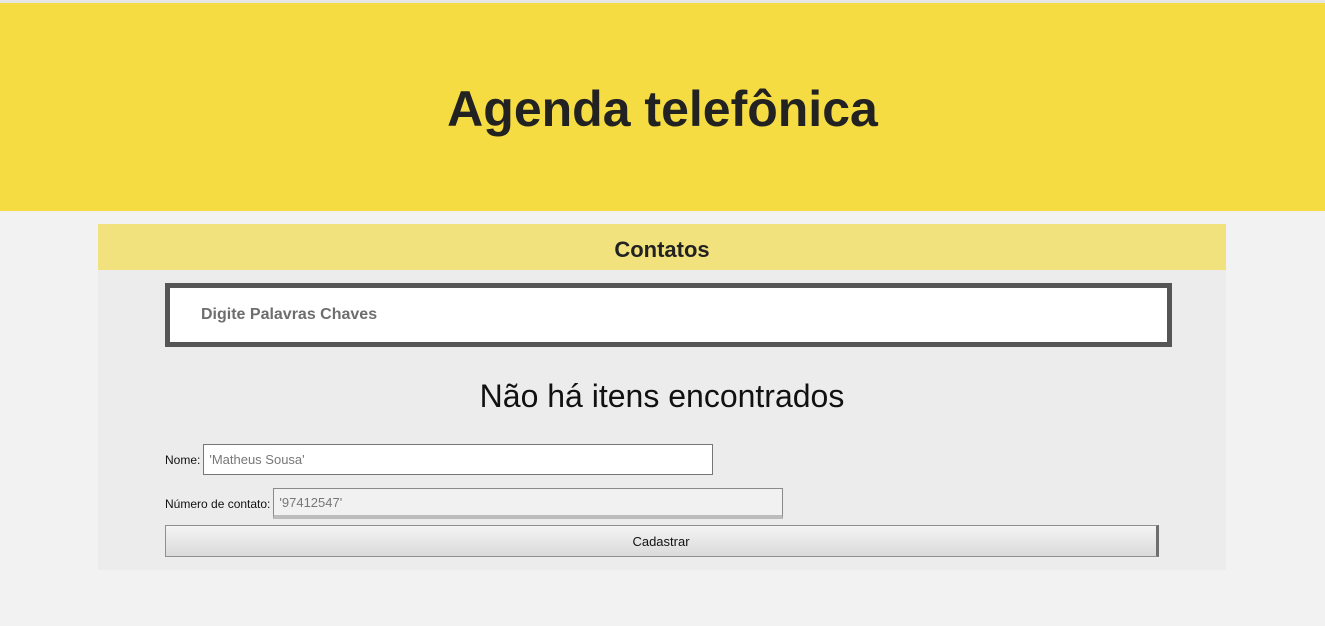 The width and height of the screenshot is (1325, 626). I want to click on contacts-panel-header: Contatos, so click(662, 247).